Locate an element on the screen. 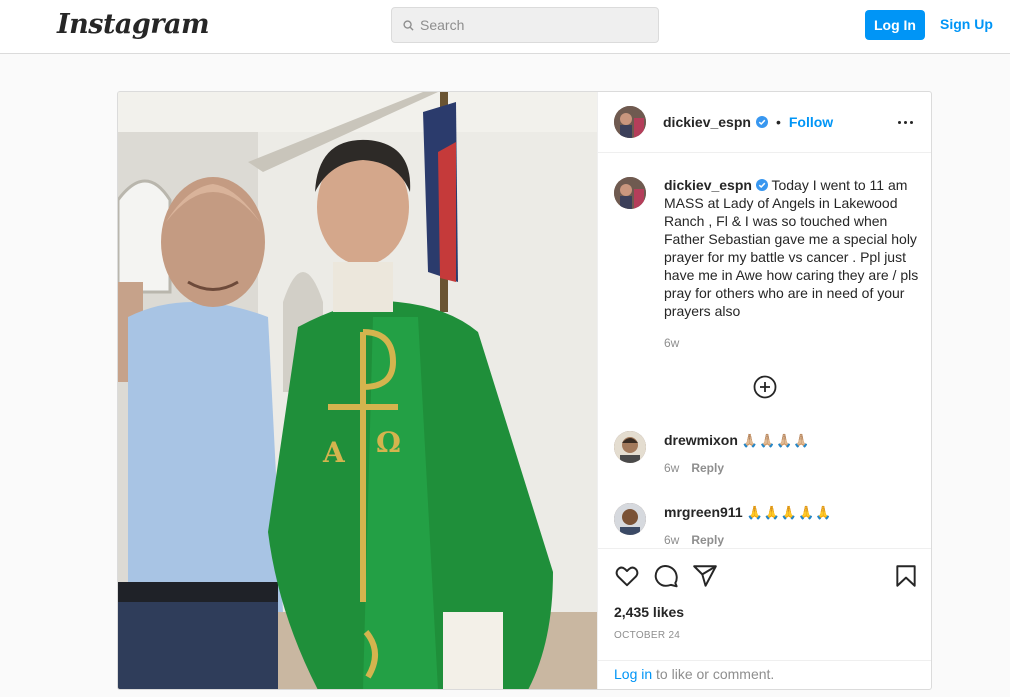  caption-avatar is located at coordinates (630, 193).